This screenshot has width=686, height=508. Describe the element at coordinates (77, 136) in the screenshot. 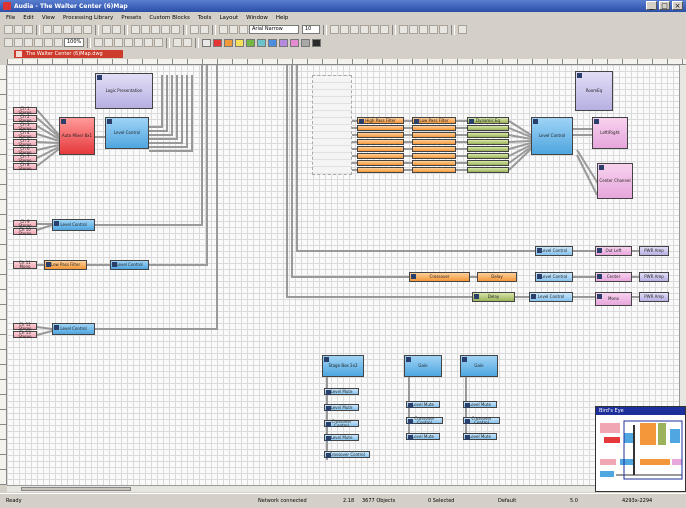

I see `auto-mixer-block: Auto Mixer 8x1` at that location.